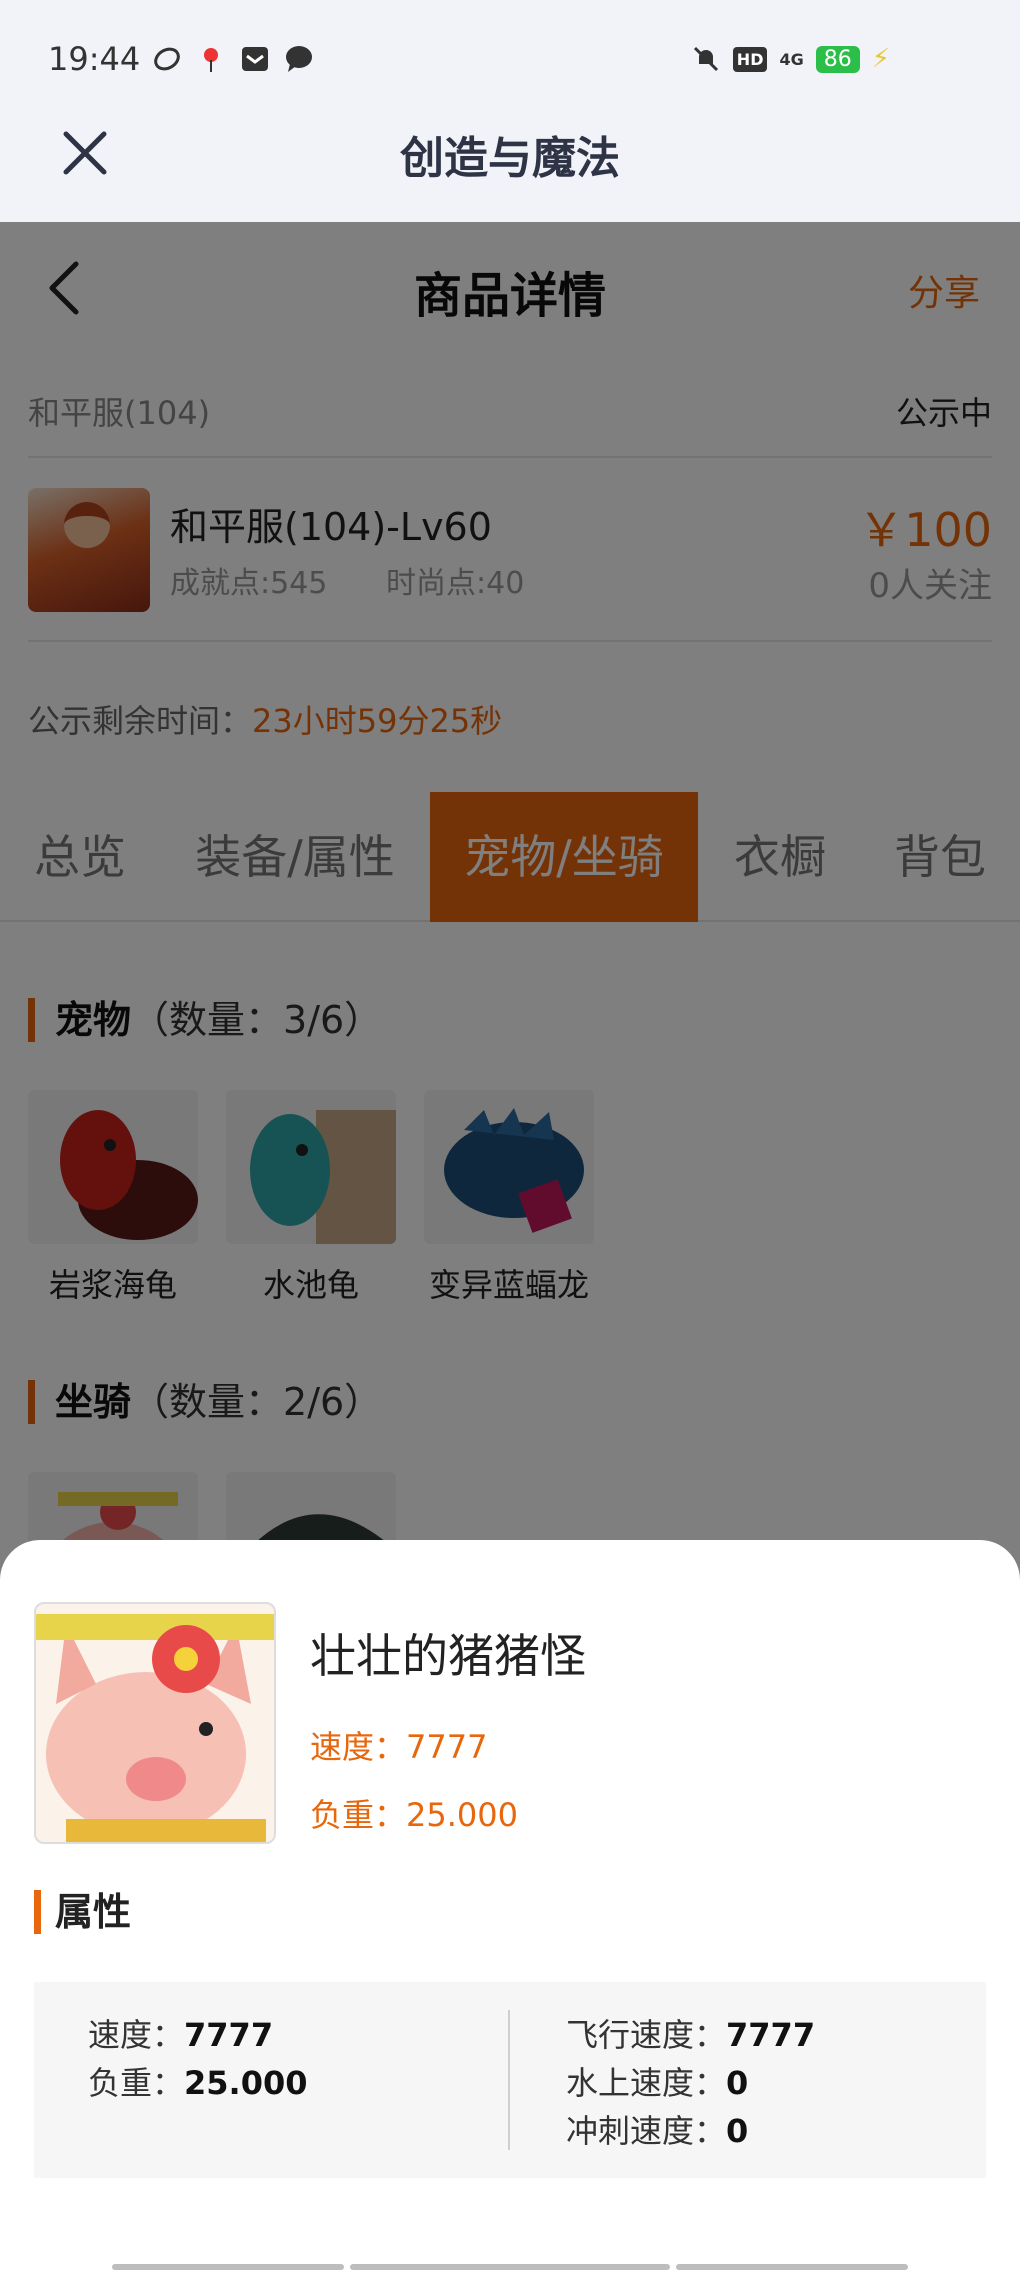  What do you see at coordinates (705, 59) in the screenshot?
I see `mute-bell-icon` at bounding box center [705, 59].